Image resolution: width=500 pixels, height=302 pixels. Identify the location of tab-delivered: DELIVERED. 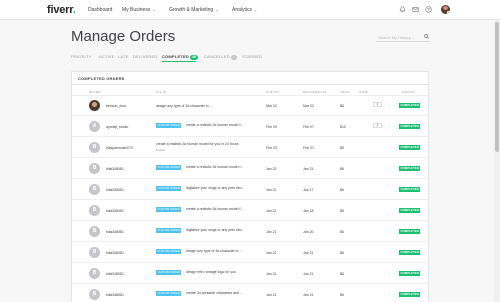
(145, 56).